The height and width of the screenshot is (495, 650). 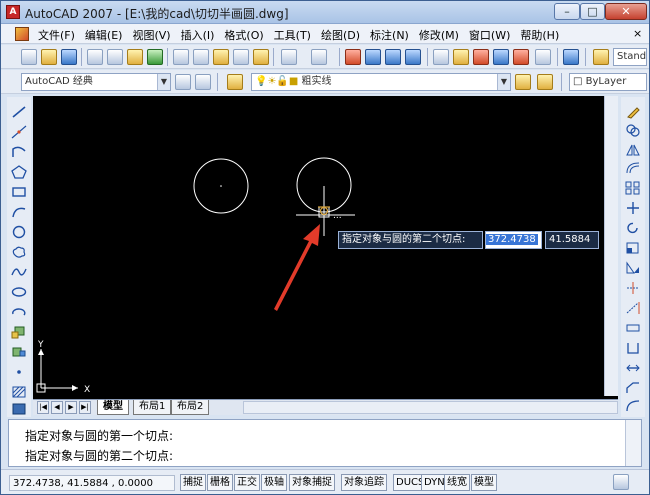 I want to click on menu-view: 视图(V), so click(x=151, y=35).